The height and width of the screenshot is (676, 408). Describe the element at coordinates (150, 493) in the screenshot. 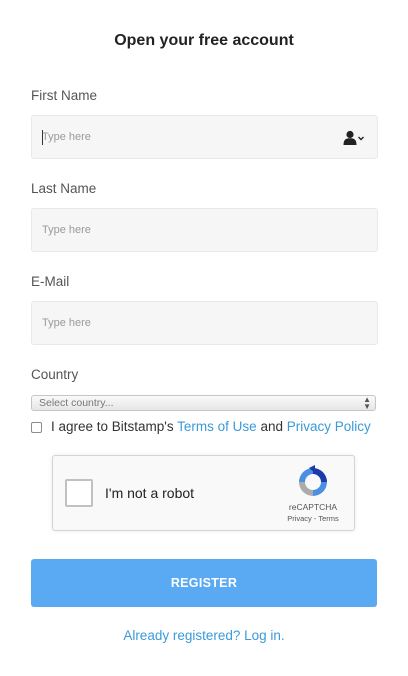

I see `recaptcha-label: I'm not a robot` at that location.